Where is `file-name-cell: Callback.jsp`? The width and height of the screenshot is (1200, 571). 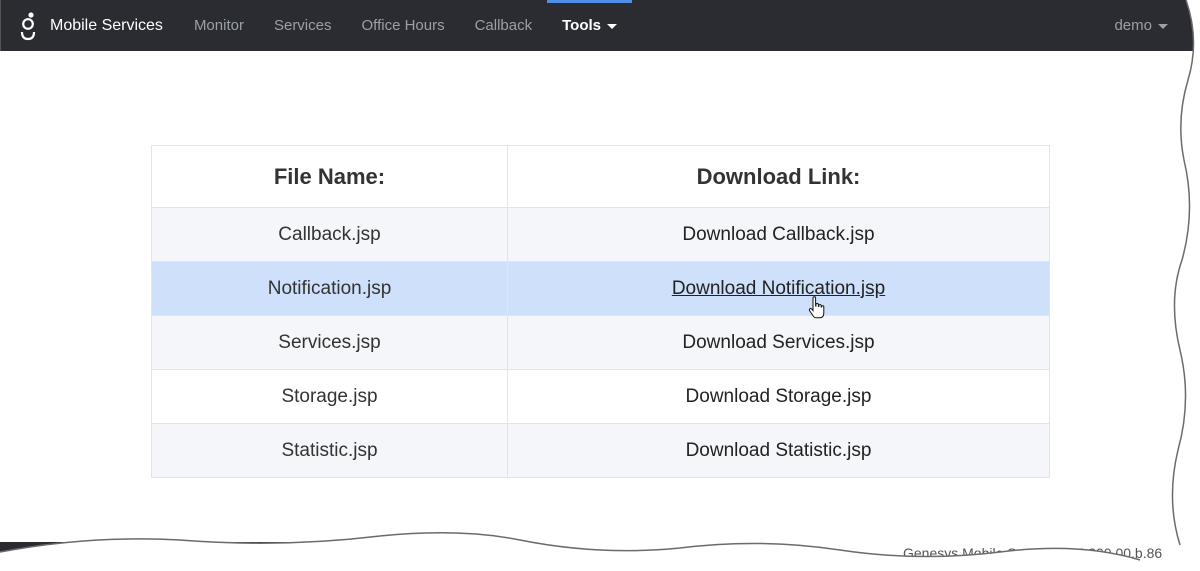 file-name-cell: Callback.jsp is located at coordinates (329, 234).